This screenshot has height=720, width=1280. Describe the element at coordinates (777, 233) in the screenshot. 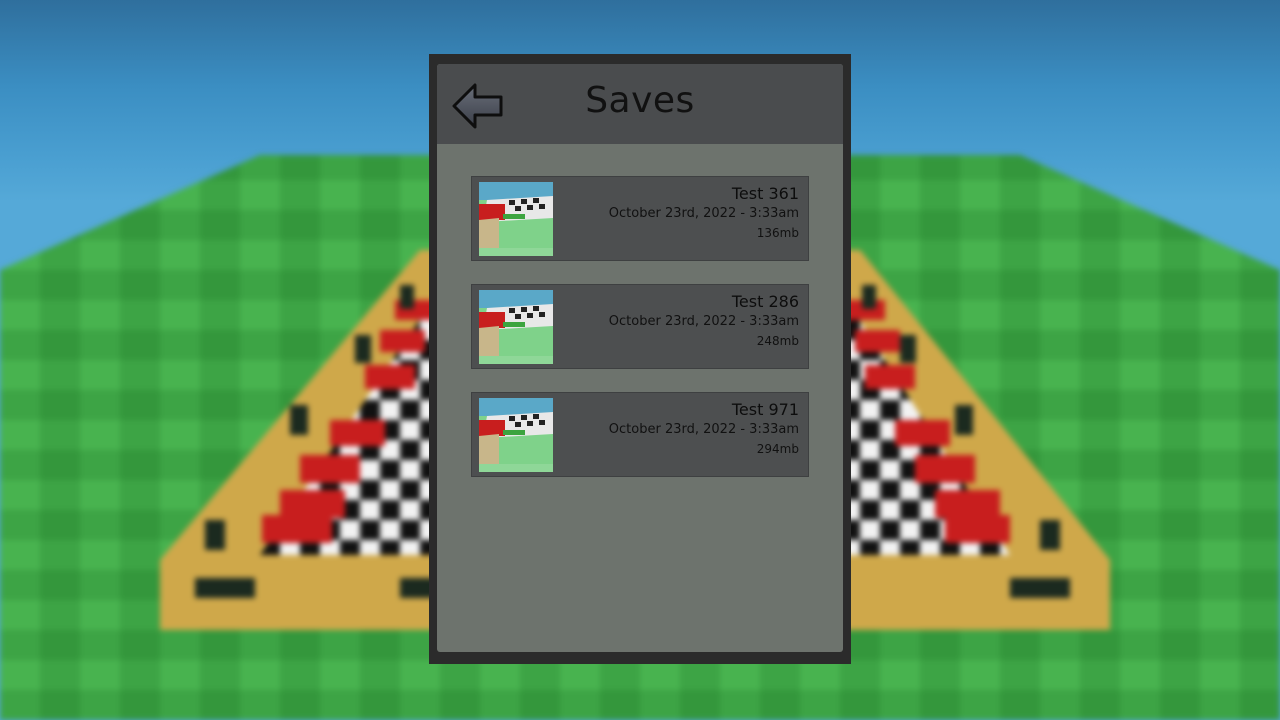

I see `save-size: 136mb` at that location.